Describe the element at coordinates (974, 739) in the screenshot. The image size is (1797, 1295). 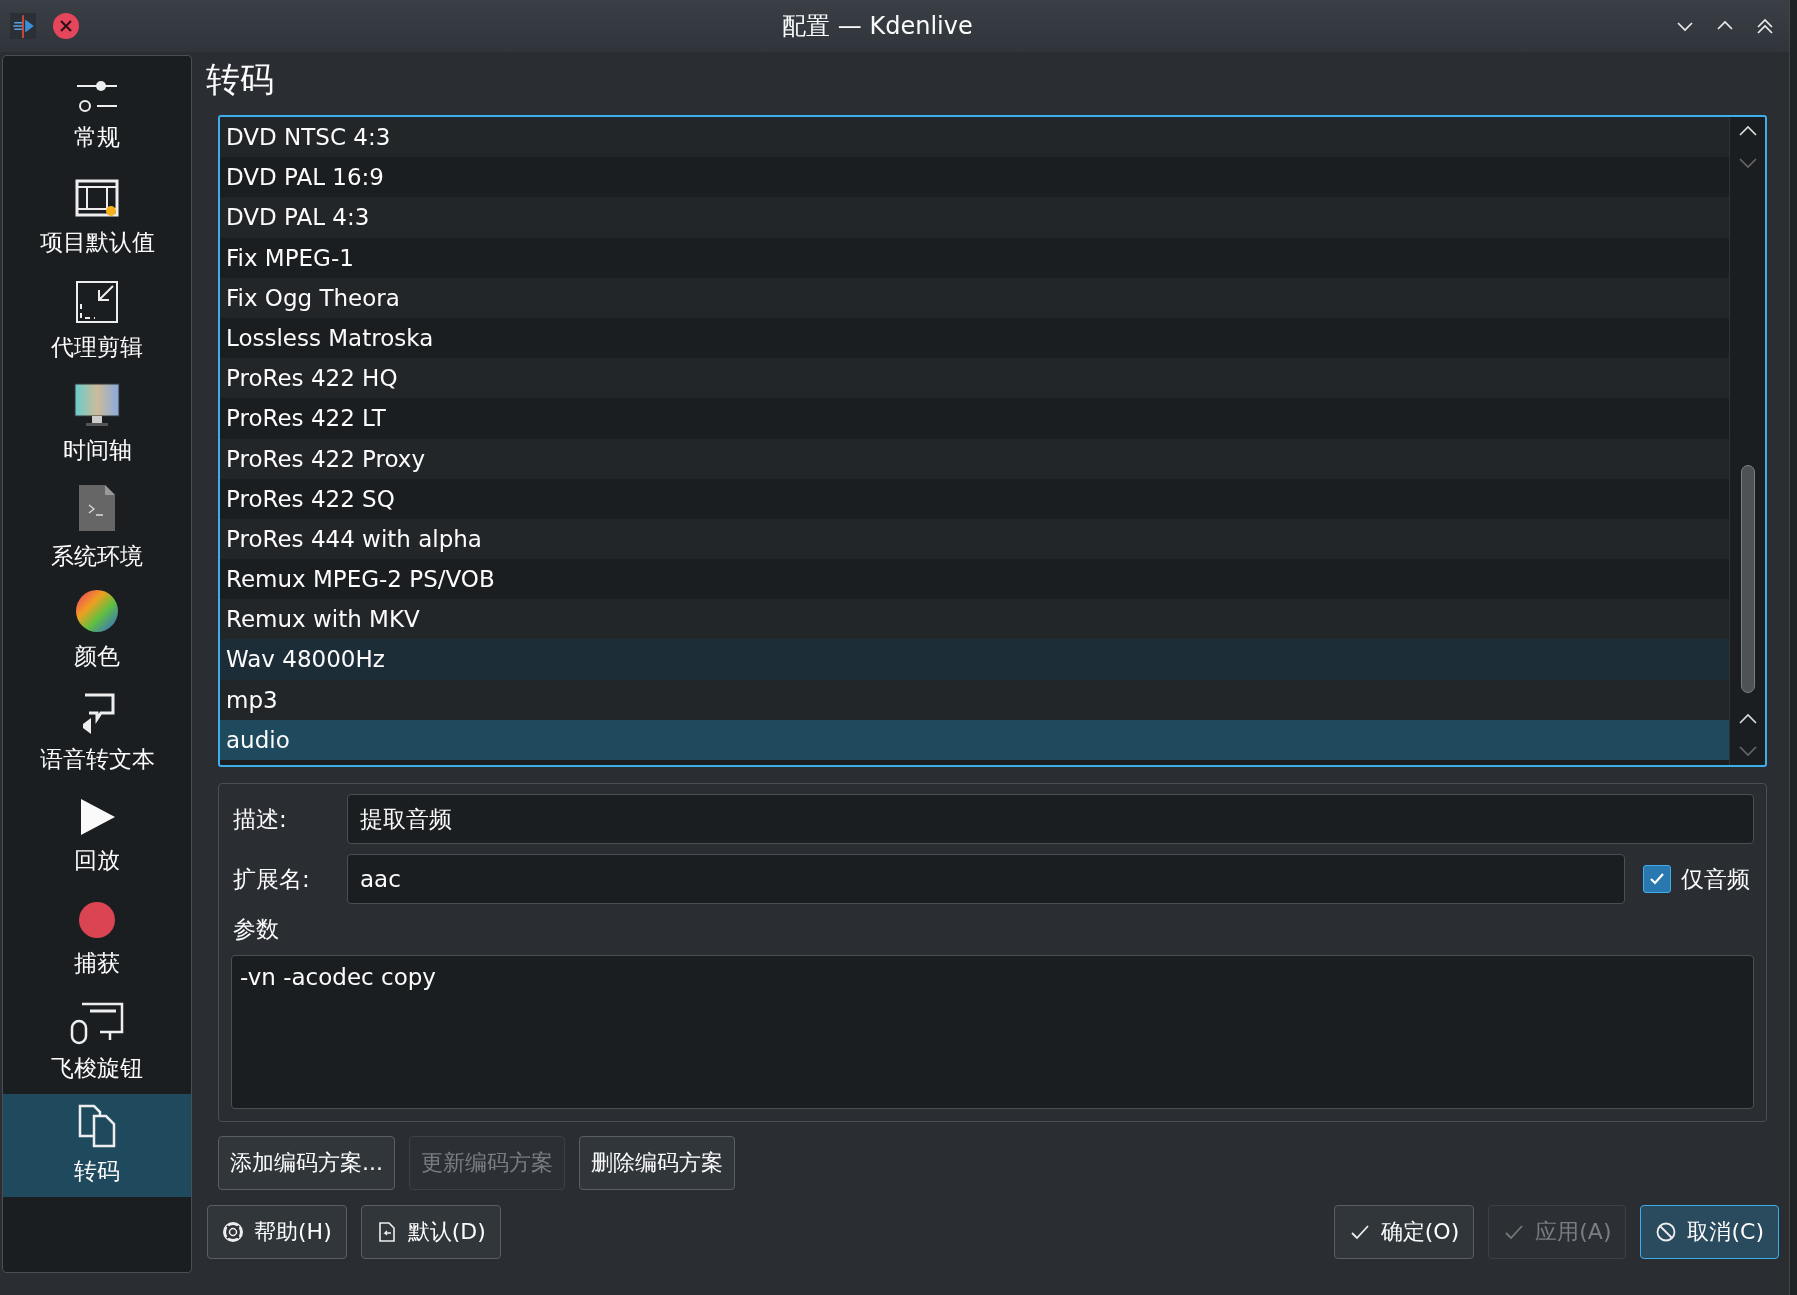
I see `list-item: audio` at that location.